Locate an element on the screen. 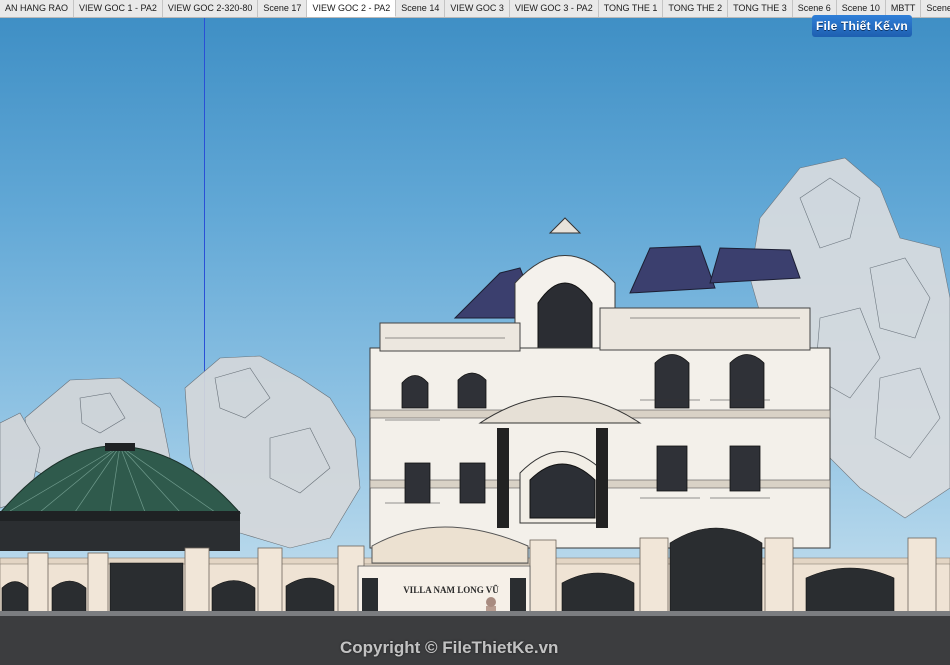 This screenshot has width=950, height=665. logo-text: File Thiết Kế.vn is located at coordinates (862, 26).